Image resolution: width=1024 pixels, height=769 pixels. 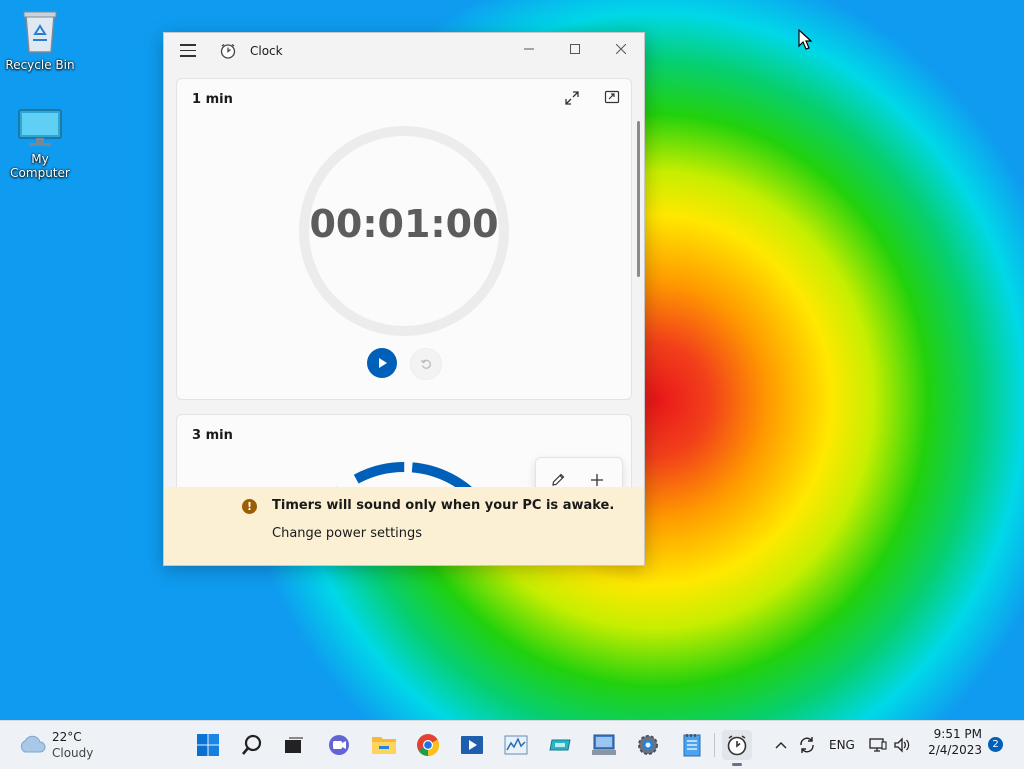 I want to click on title-bar: Clock, so click(x=404, y=51).